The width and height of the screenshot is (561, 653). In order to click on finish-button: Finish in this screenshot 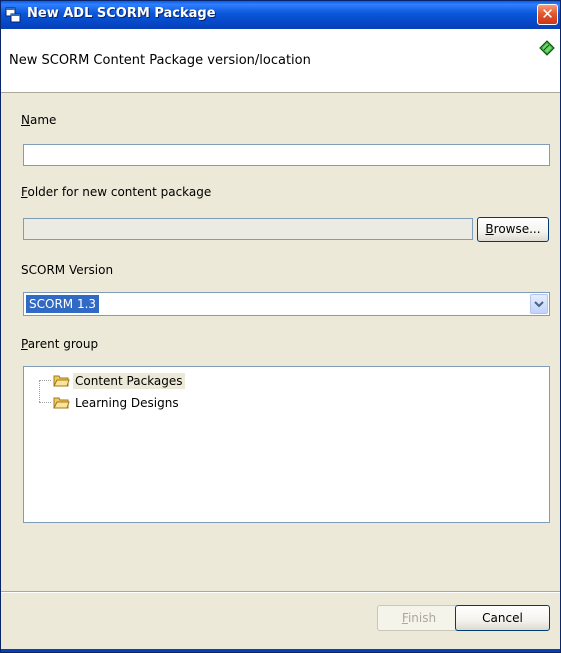, I will do `click(419, 618)`.